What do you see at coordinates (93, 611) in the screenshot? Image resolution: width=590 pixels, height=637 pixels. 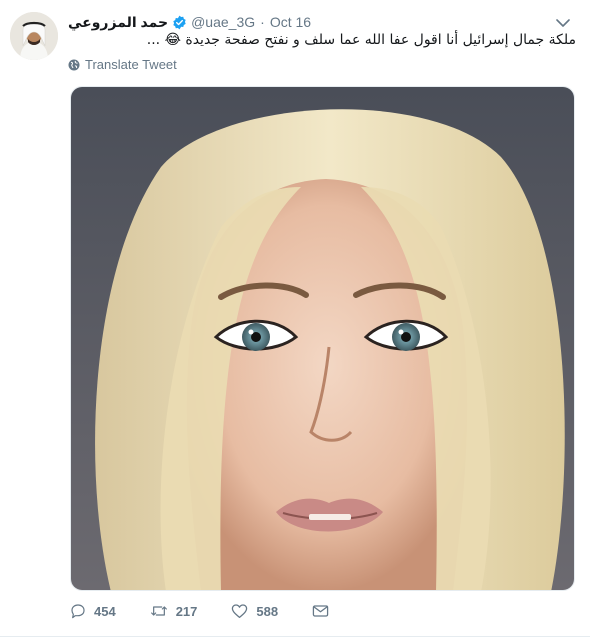 I see `reply-button: 454` at bounding box center [93, 611].